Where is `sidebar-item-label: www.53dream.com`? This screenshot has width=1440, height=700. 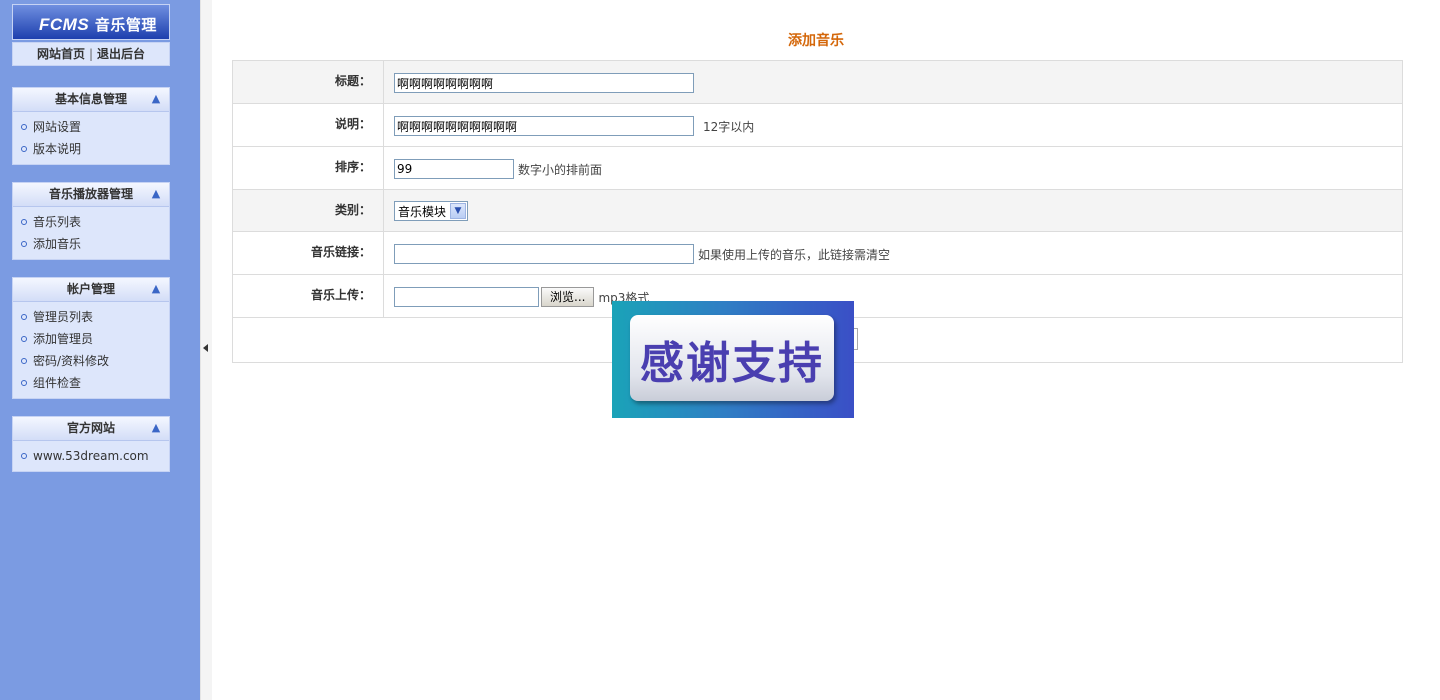 sidebar-item-label: www.53dream.com is located at coordinates (91, 456).